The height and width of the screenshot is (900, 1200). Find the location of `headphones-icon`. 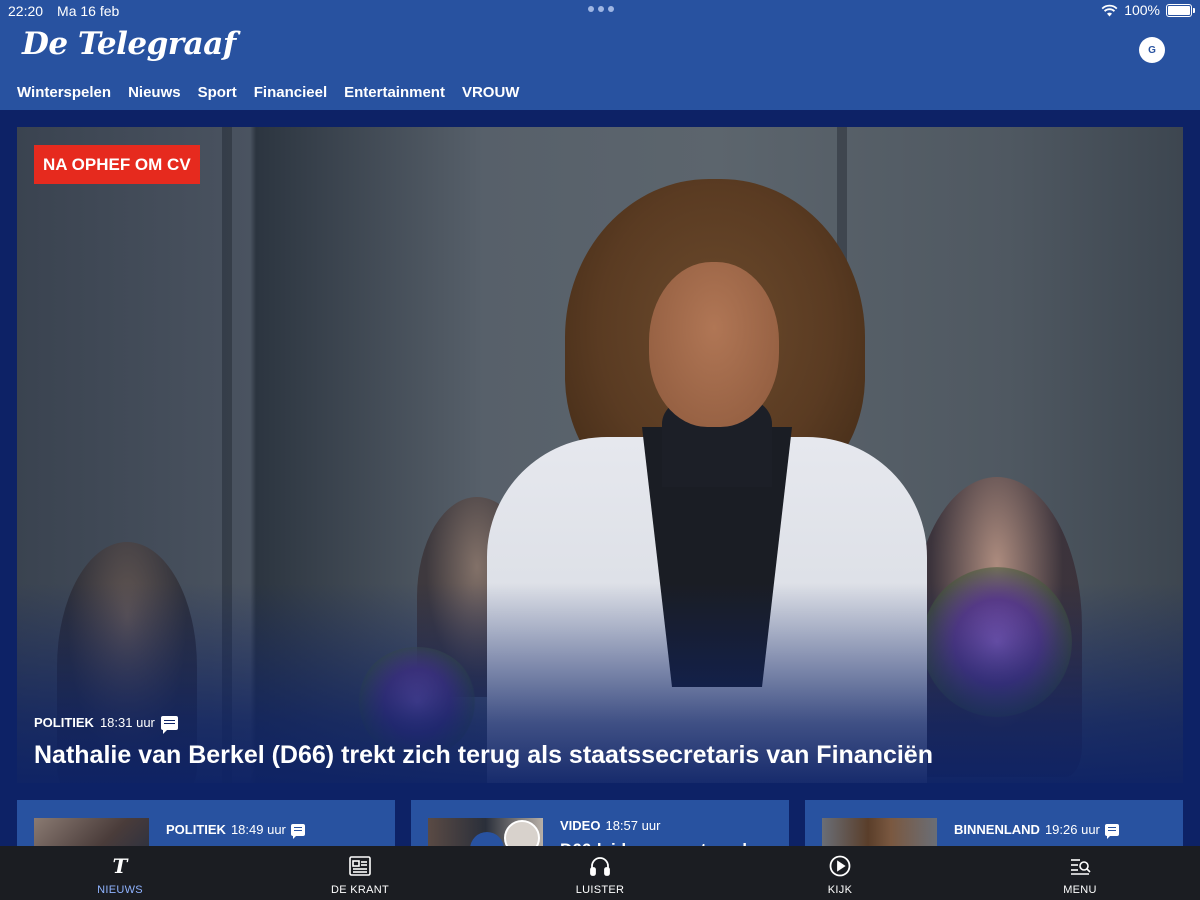

headphones-icon is located at coordinates (600, 866).